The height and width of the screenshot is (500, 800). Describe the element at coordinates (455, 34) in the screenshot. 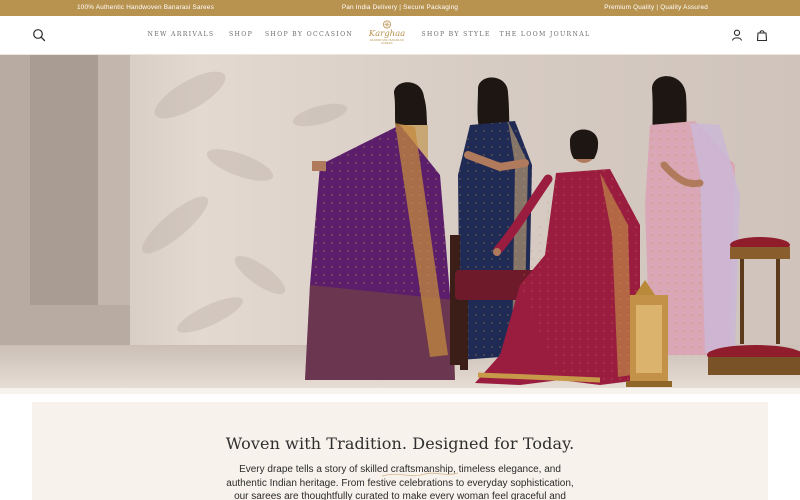

I see `nav-shop-by-style: SHOP BY STYLE` at that location.